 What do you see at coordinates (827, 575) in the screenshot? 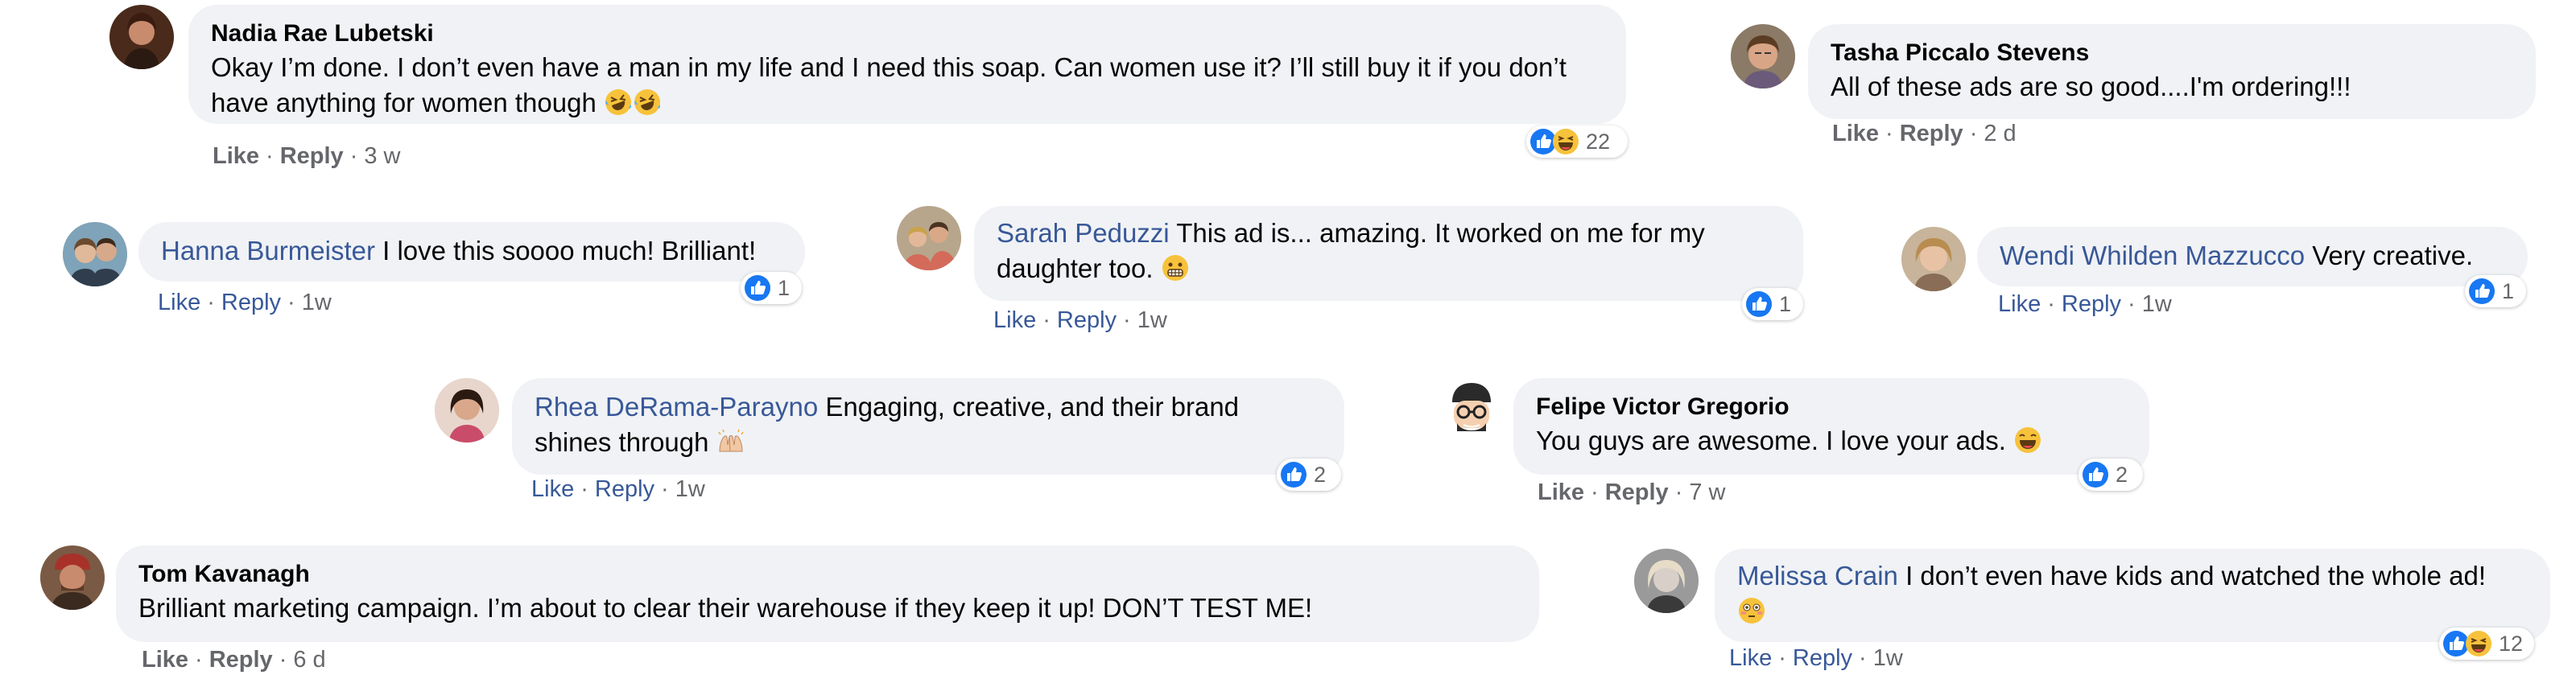
I see `author-name: Tom Kavanagh` at bounding box center [827, 575].